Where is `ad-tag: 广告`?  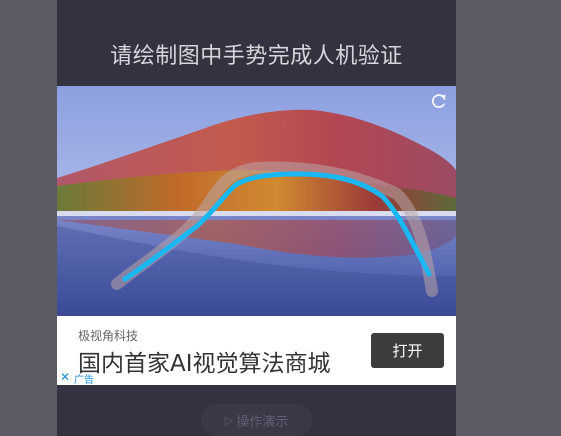 ad-tag: 广告 is located at coordinates (84, 380).